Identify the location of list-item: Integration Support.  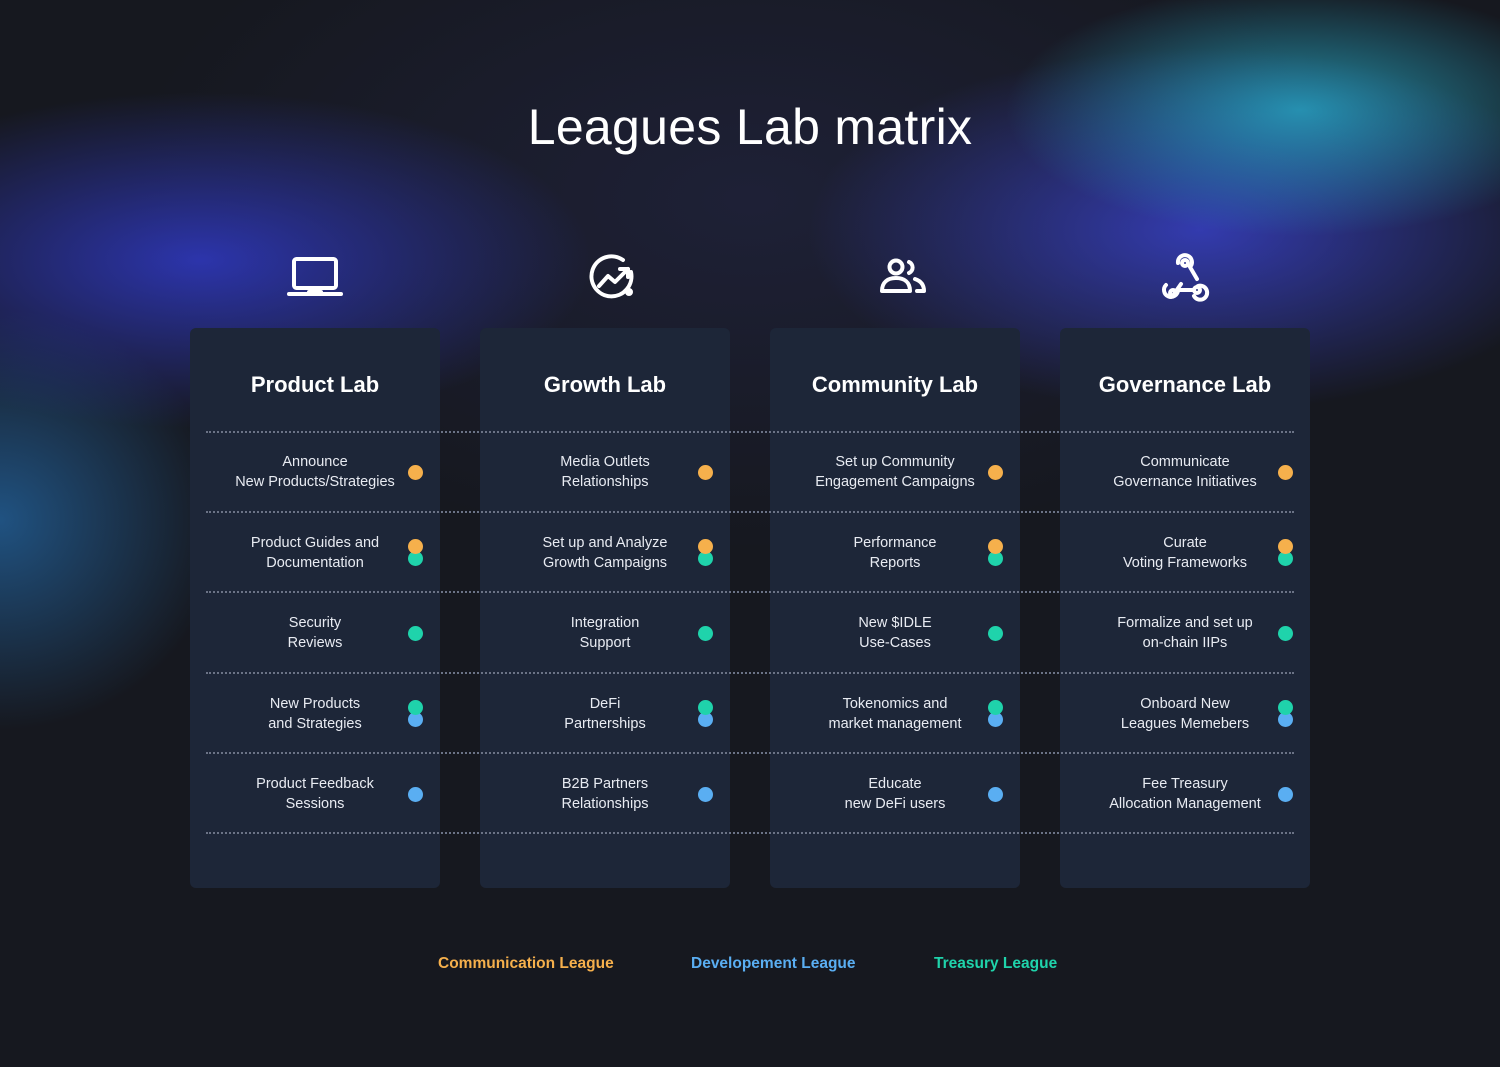
(605, 633).